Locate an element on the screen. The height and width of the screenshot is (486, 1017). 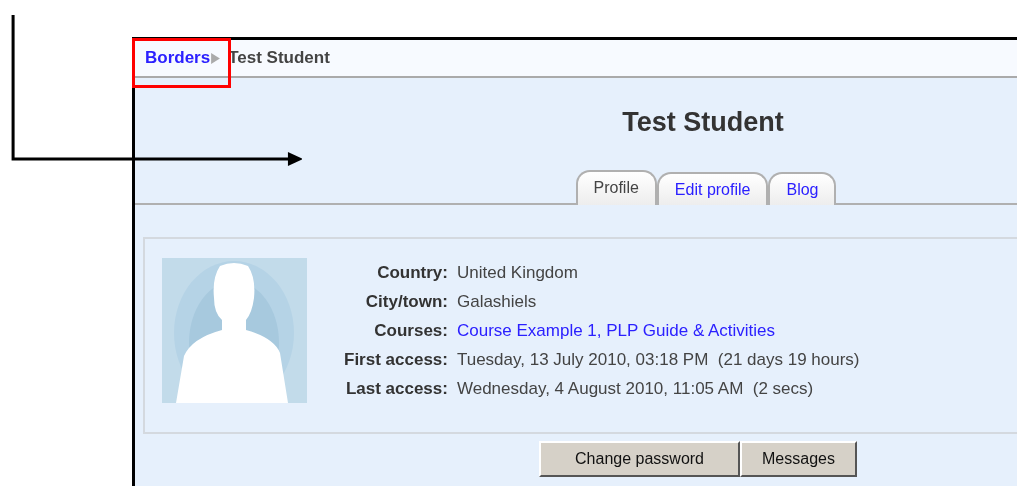
course-link: Course Example 1, PLP Guide & Activities is located at coordinates (616, 331).